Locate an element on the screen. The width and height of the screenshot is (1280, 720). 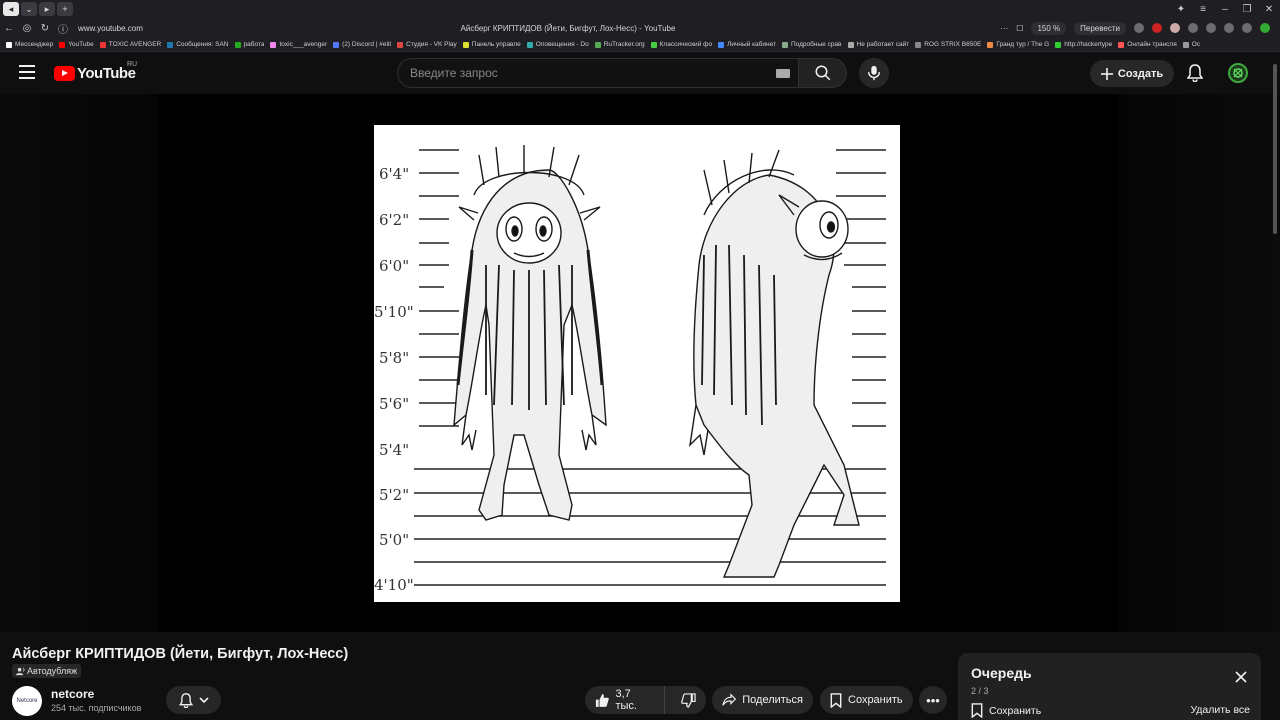
height-label: 6'4" is located at coordinates (394, 174).